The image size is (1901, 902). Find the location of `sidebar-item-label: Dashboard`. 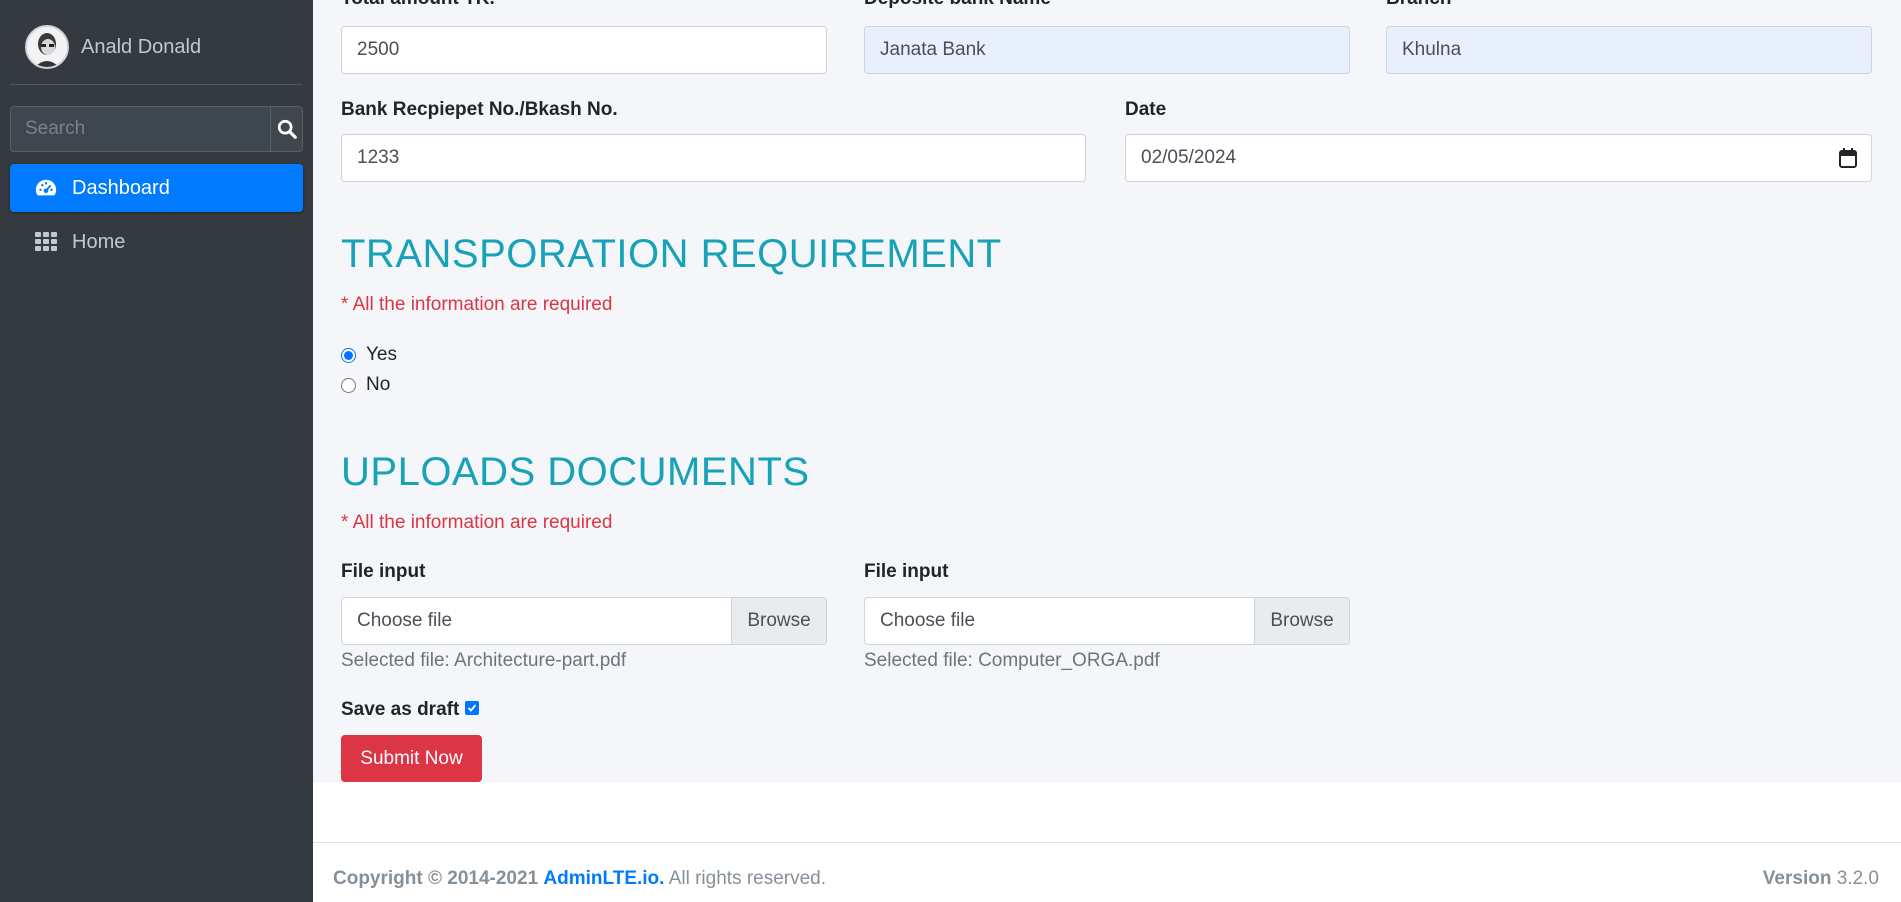

sidebar-item-label: Dashboard is located at coordinates (121, 187).